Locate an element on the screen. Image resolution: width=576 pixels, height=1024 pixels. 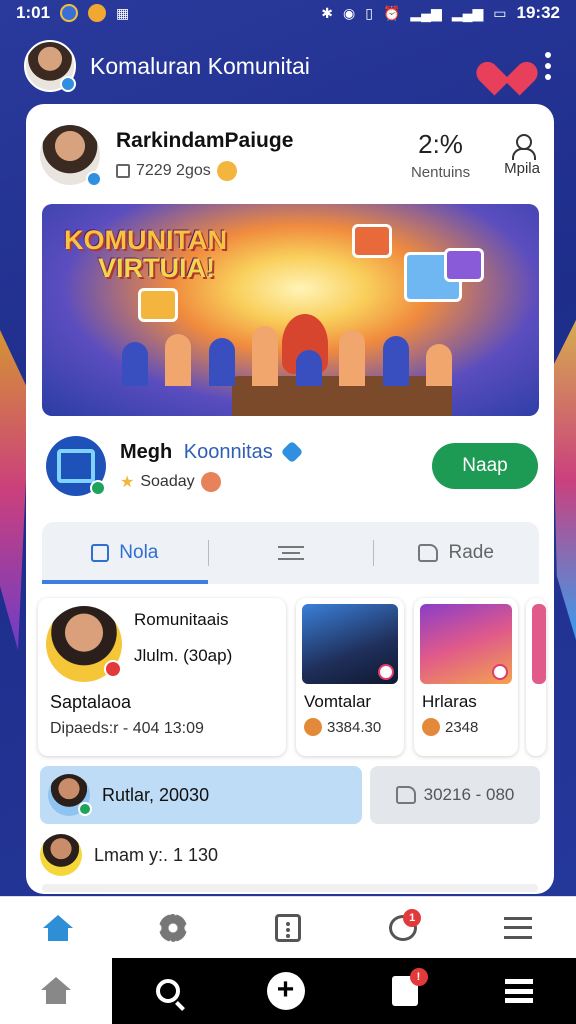
animal-tile-icon is located at coordinates (464, 265).